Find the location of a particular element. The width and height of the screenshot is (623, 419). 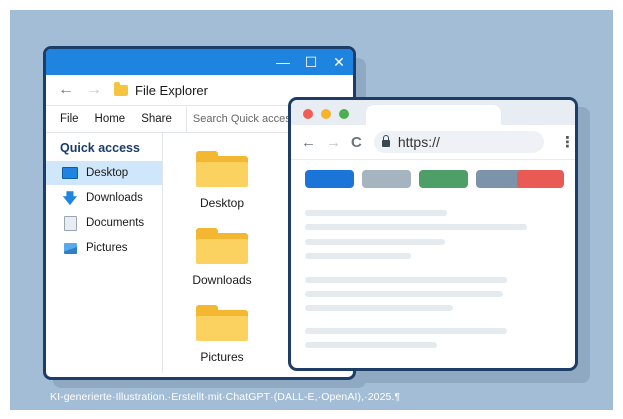

desktop-icon is located at coordinates (70, 173).